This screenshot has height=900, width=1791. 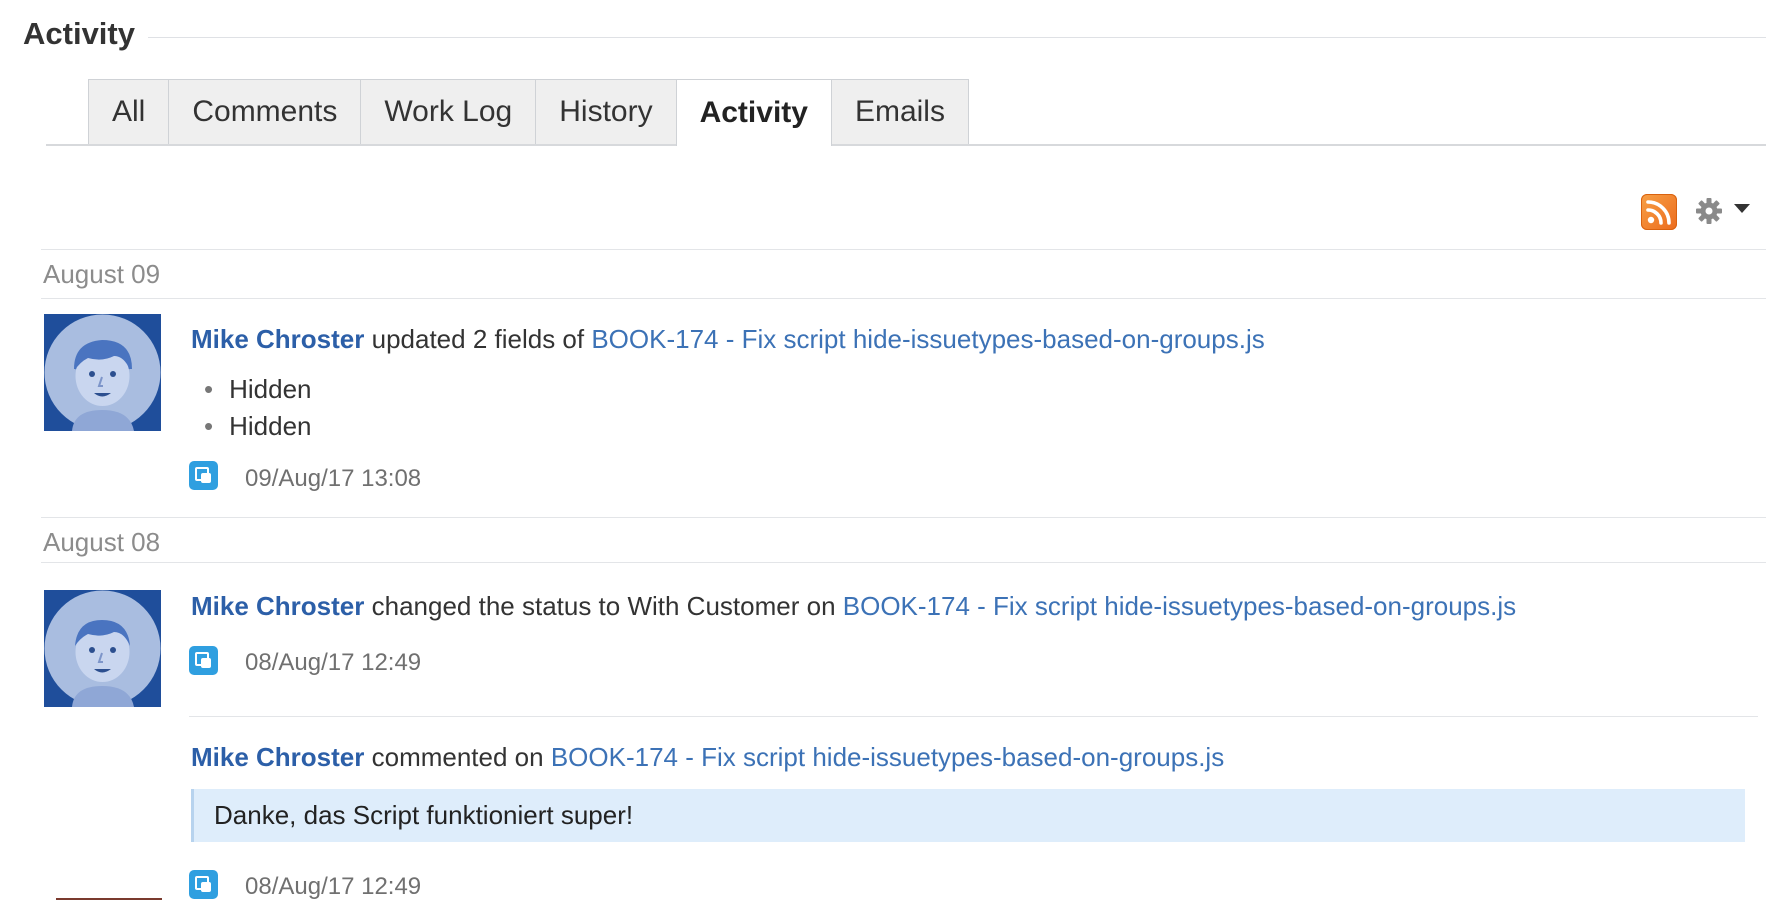 I want to click on entry-divider, so click(x=973, y=716).